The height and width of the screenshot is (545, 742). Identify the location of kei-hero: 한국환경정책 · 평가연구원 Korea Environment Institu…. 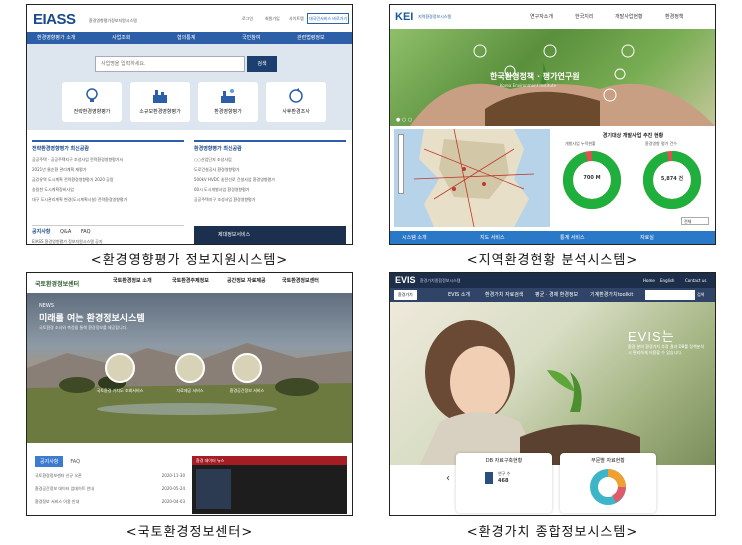
(552, 77).